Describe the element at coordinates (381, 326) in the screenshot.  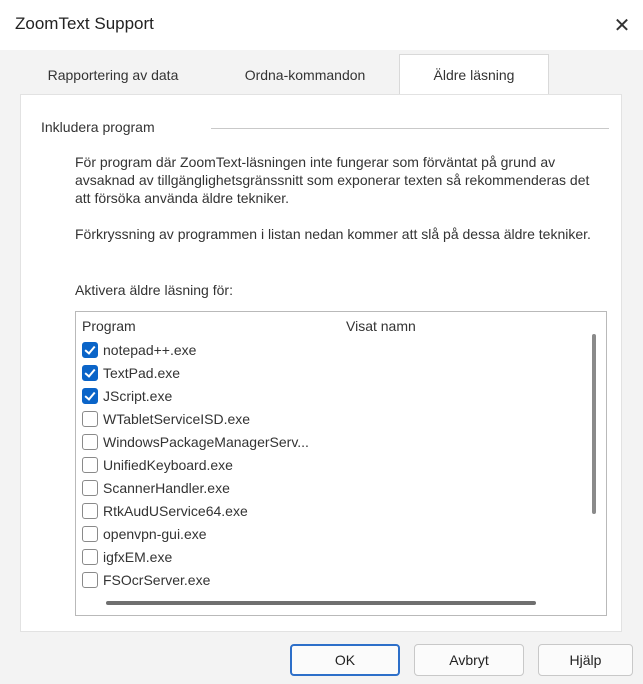
I see `column-header-visat-namn: Visat namn` at that location.